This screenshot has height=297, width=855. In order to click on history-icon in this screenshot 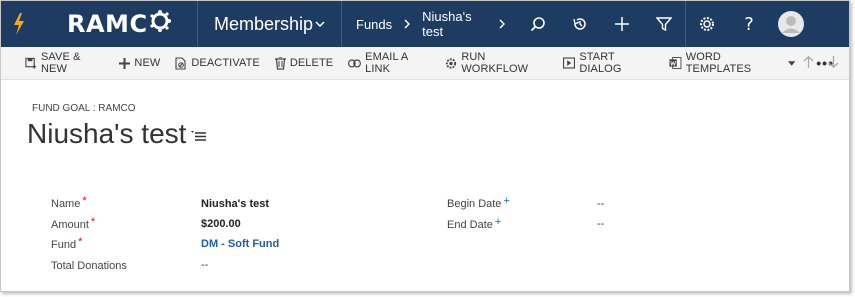, I will do `click(580, 24)`.